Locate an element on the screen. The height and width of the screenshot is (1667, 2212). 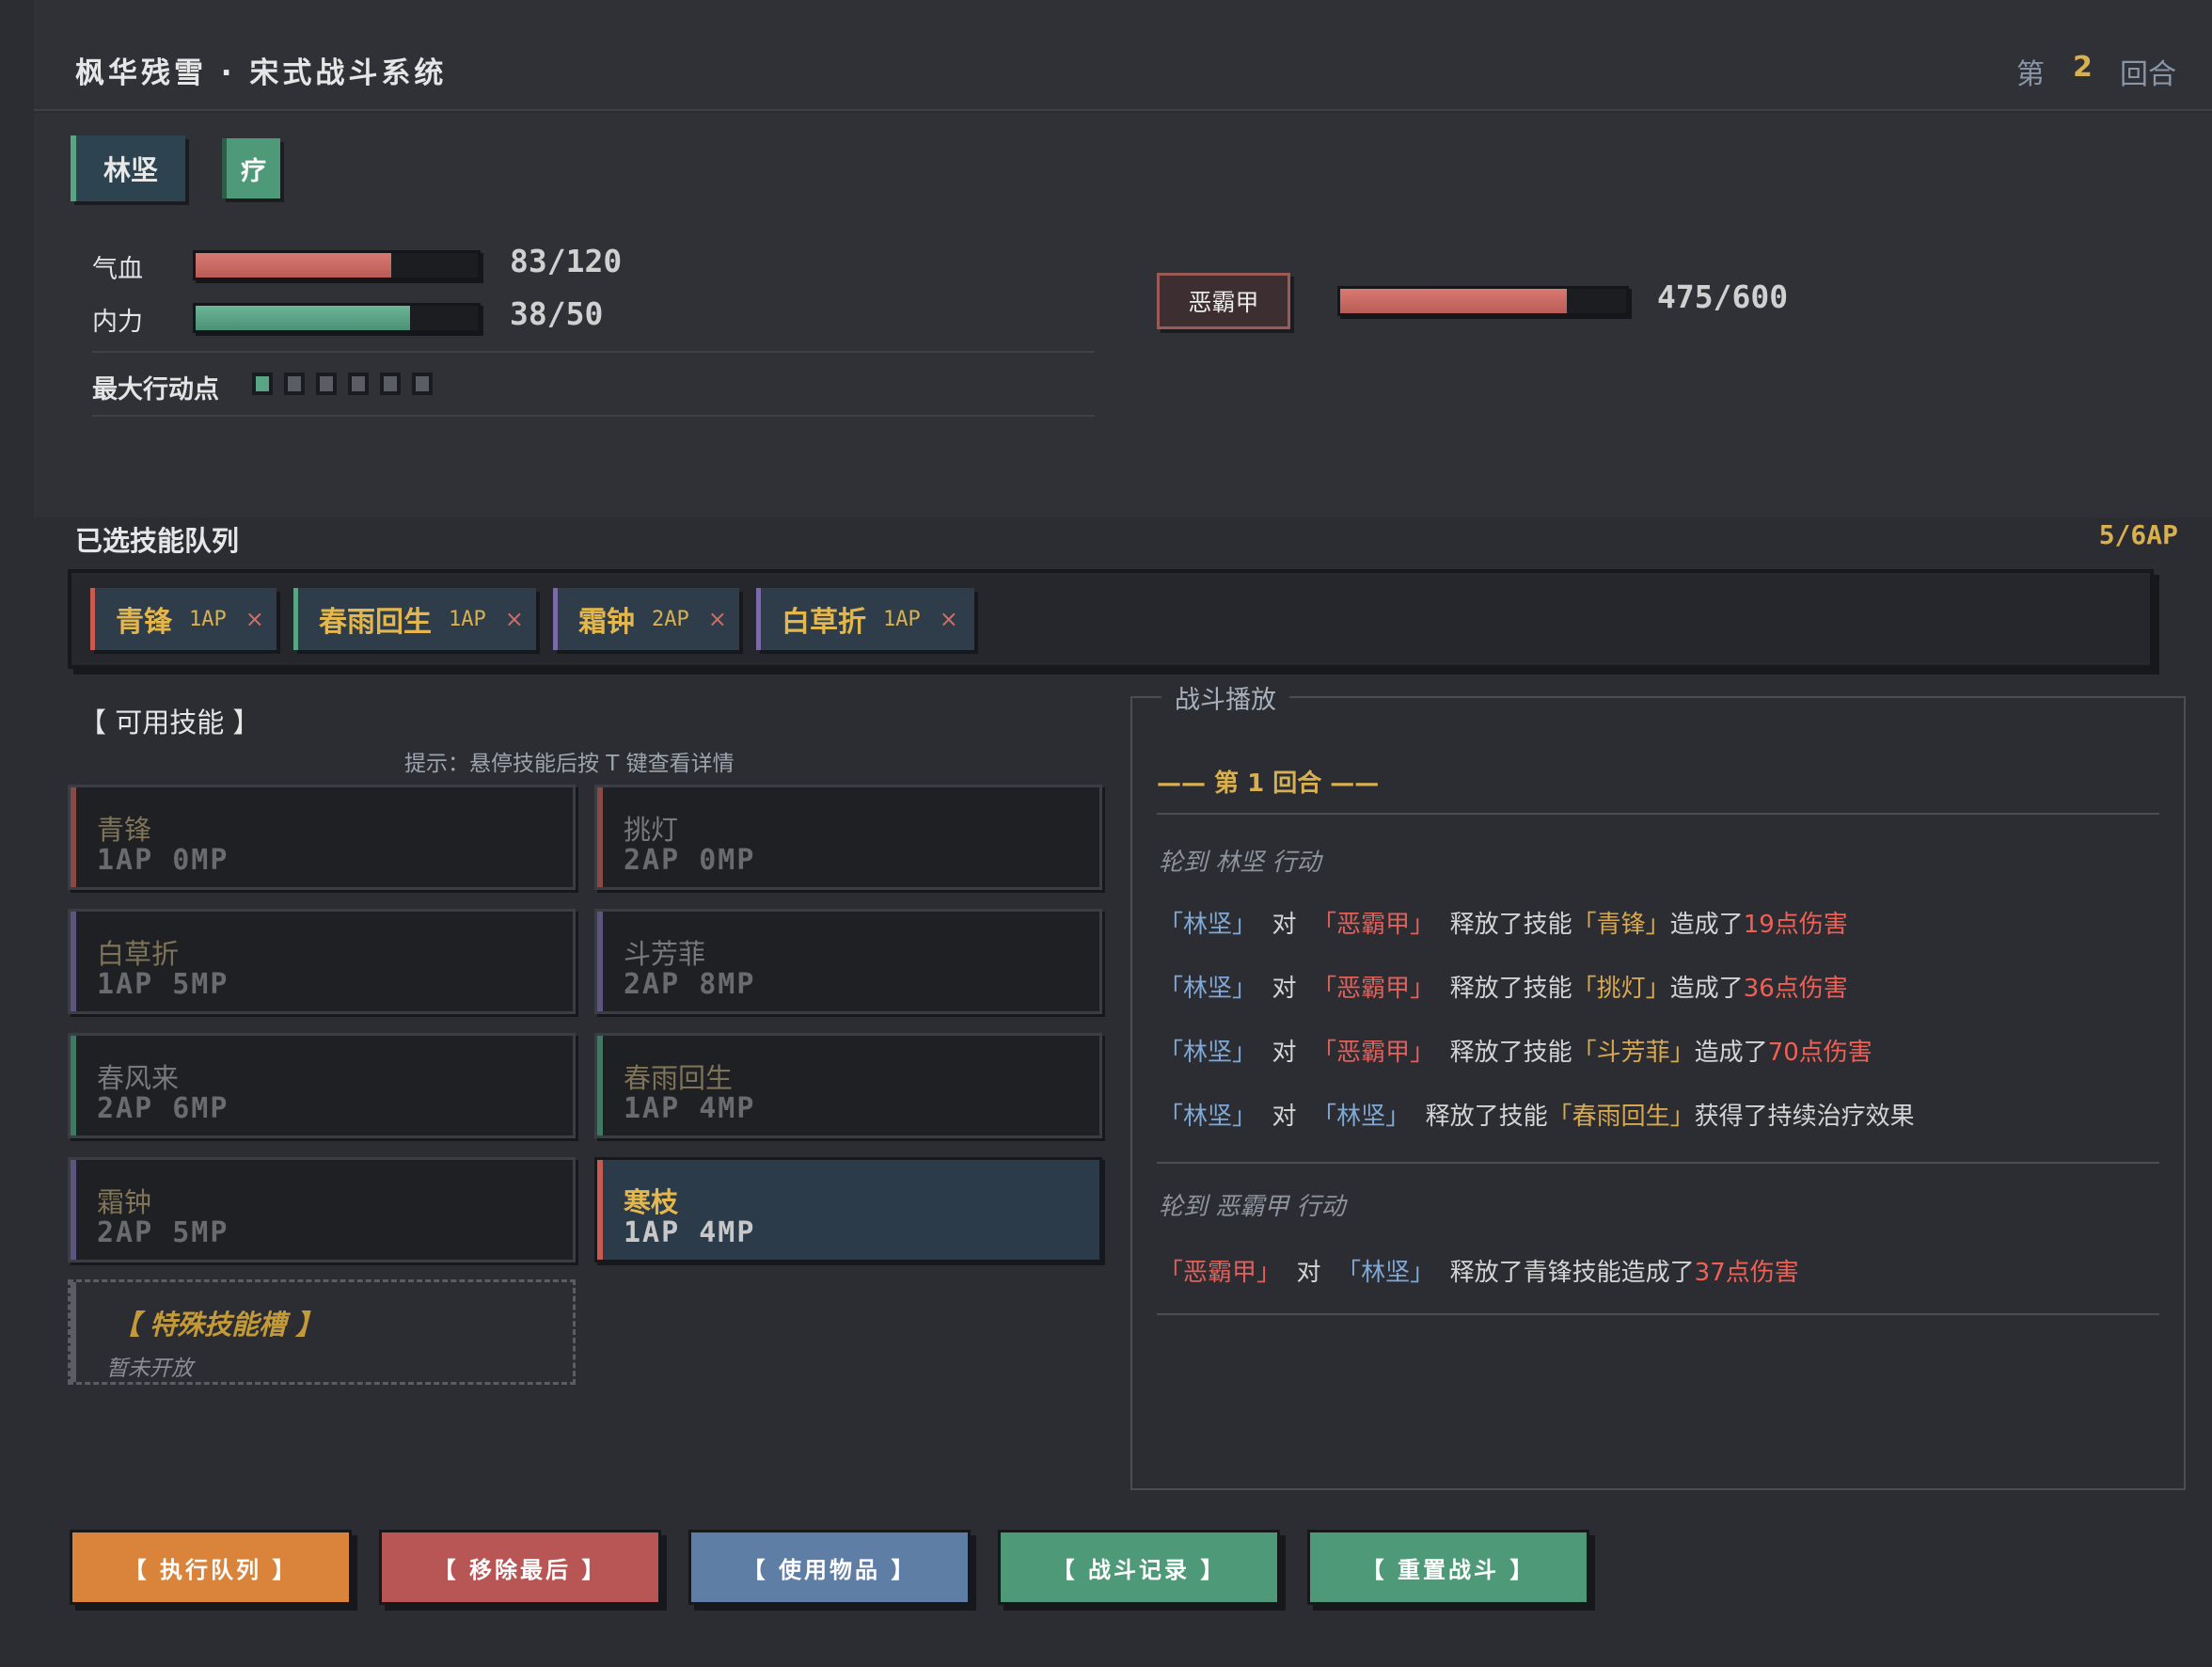
log-skill: 「春雨回生」 is located at coordinates (1621, 1117).